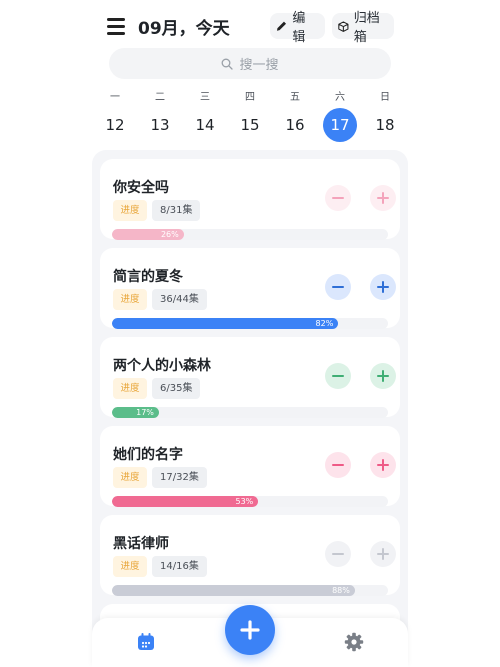  Describe the element at coordinates (148, 277) in the screenshot. I see `show-title: 简言的夏冬` at that location.